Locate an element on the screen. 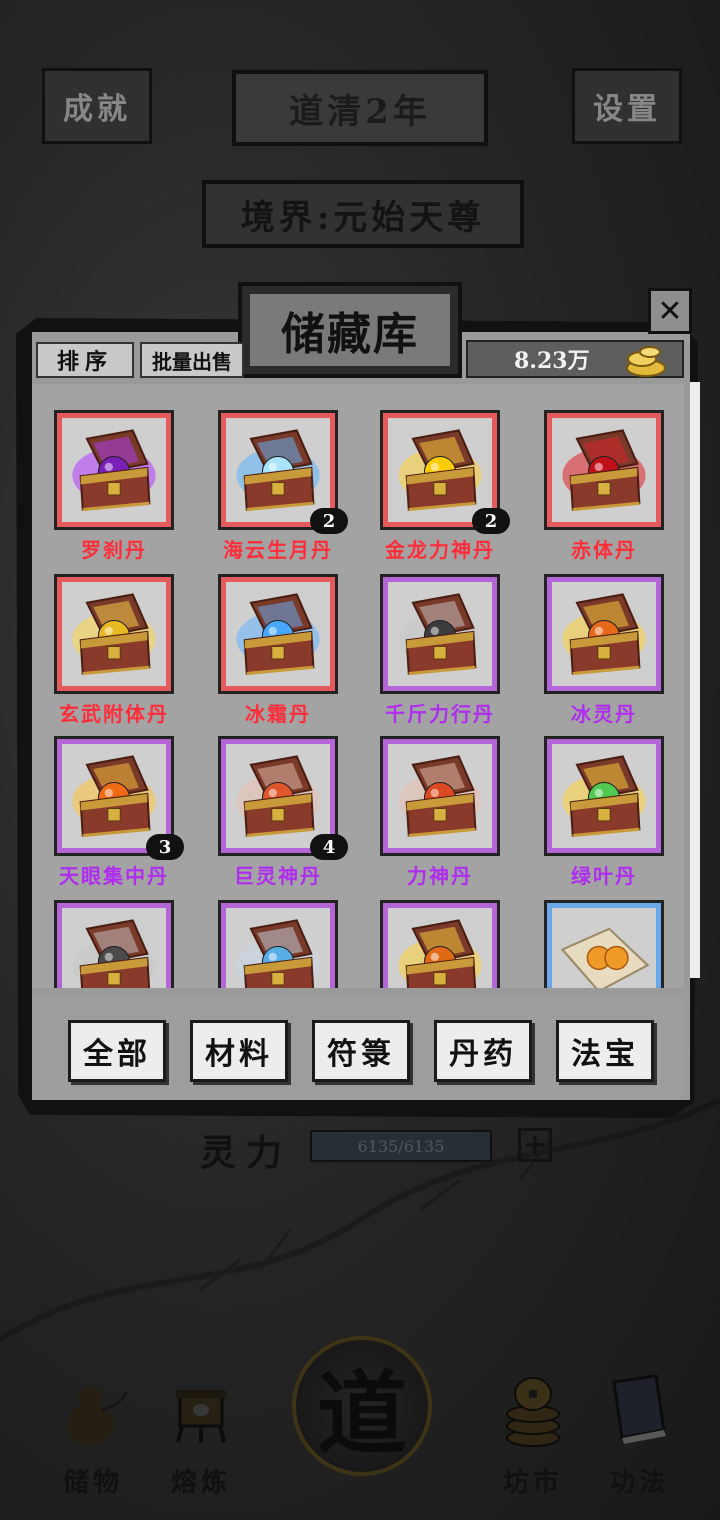 Image resolution: width=720 pixels, height=1520 pixels. item-name: 金龙力神丹 is located at coordinates (440, 550).